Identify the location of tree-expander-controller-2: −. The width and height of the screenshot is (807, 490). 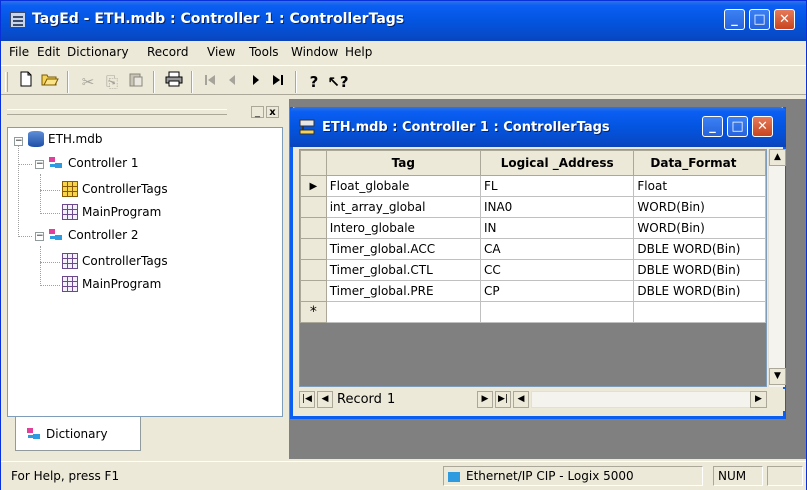
(39, 236).